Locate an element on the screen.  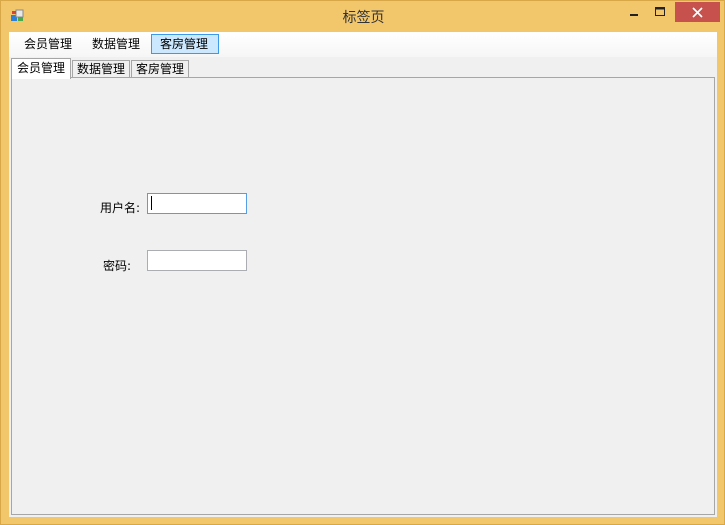
tab-member: 会员管理 is located at coordinates (41, 68).